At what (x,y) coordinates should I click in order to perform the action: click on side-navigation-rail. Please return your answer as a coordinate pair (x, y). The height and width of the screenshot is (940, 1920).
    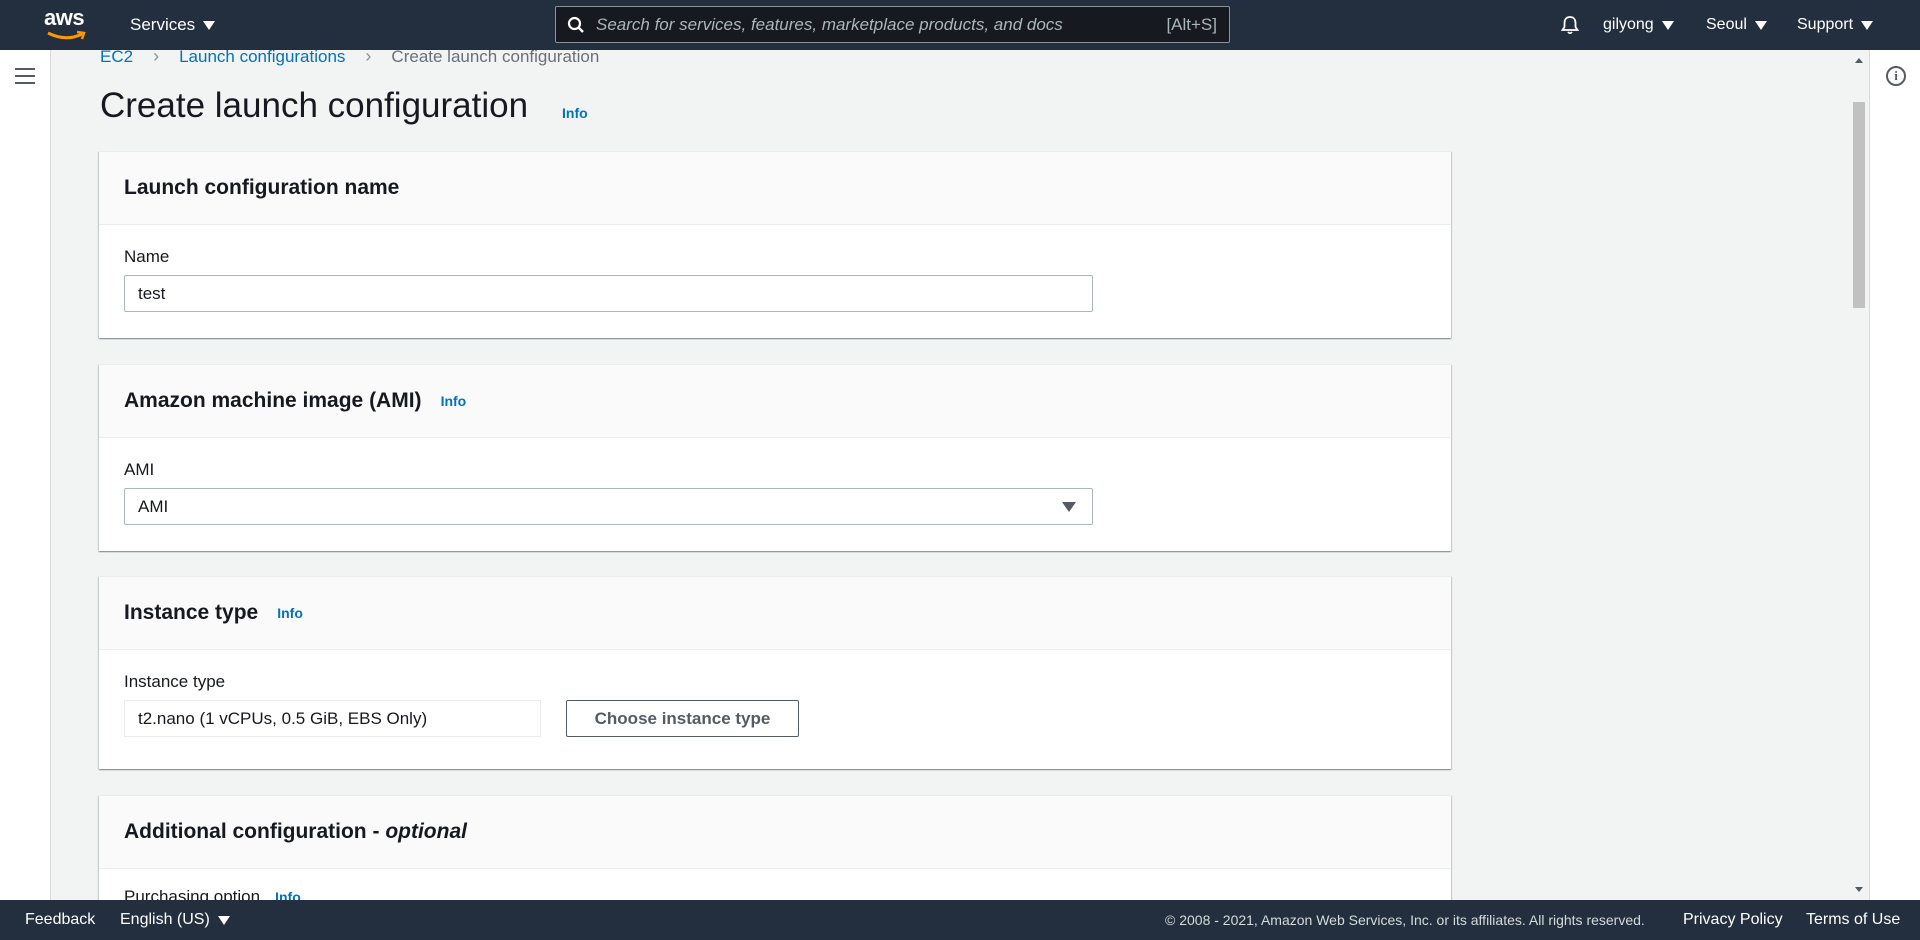
    Looking at the image, I should click on (25, 475).